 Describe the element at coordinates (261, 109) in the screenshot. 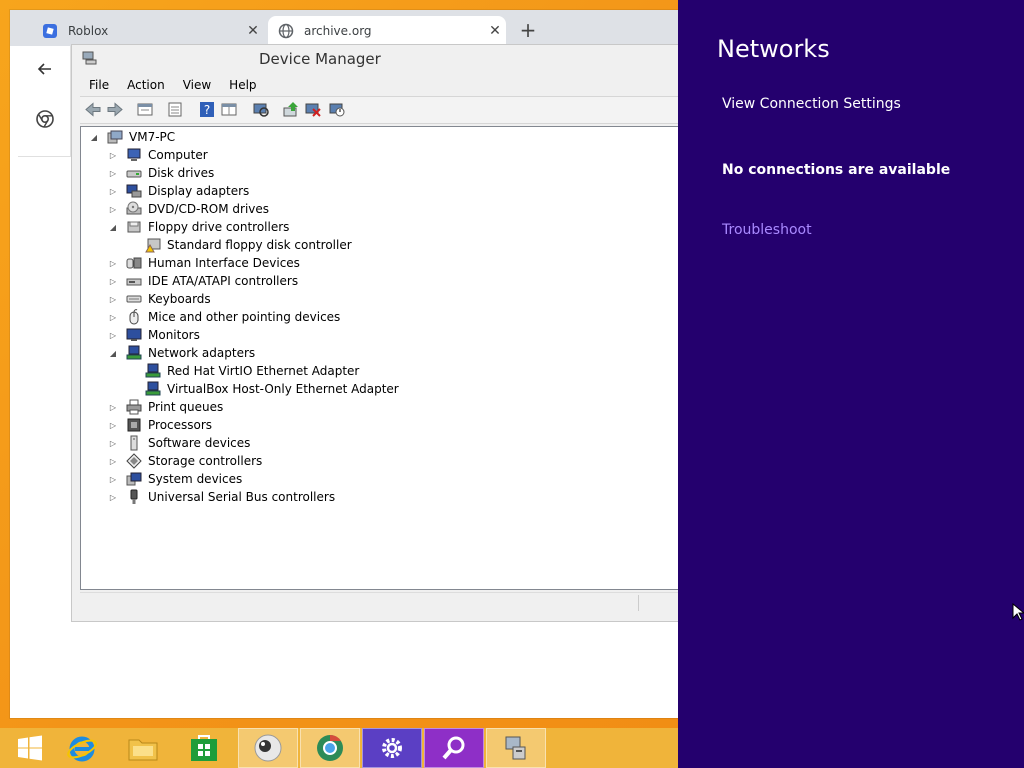

I see `scan-hardware-icon` at that location.